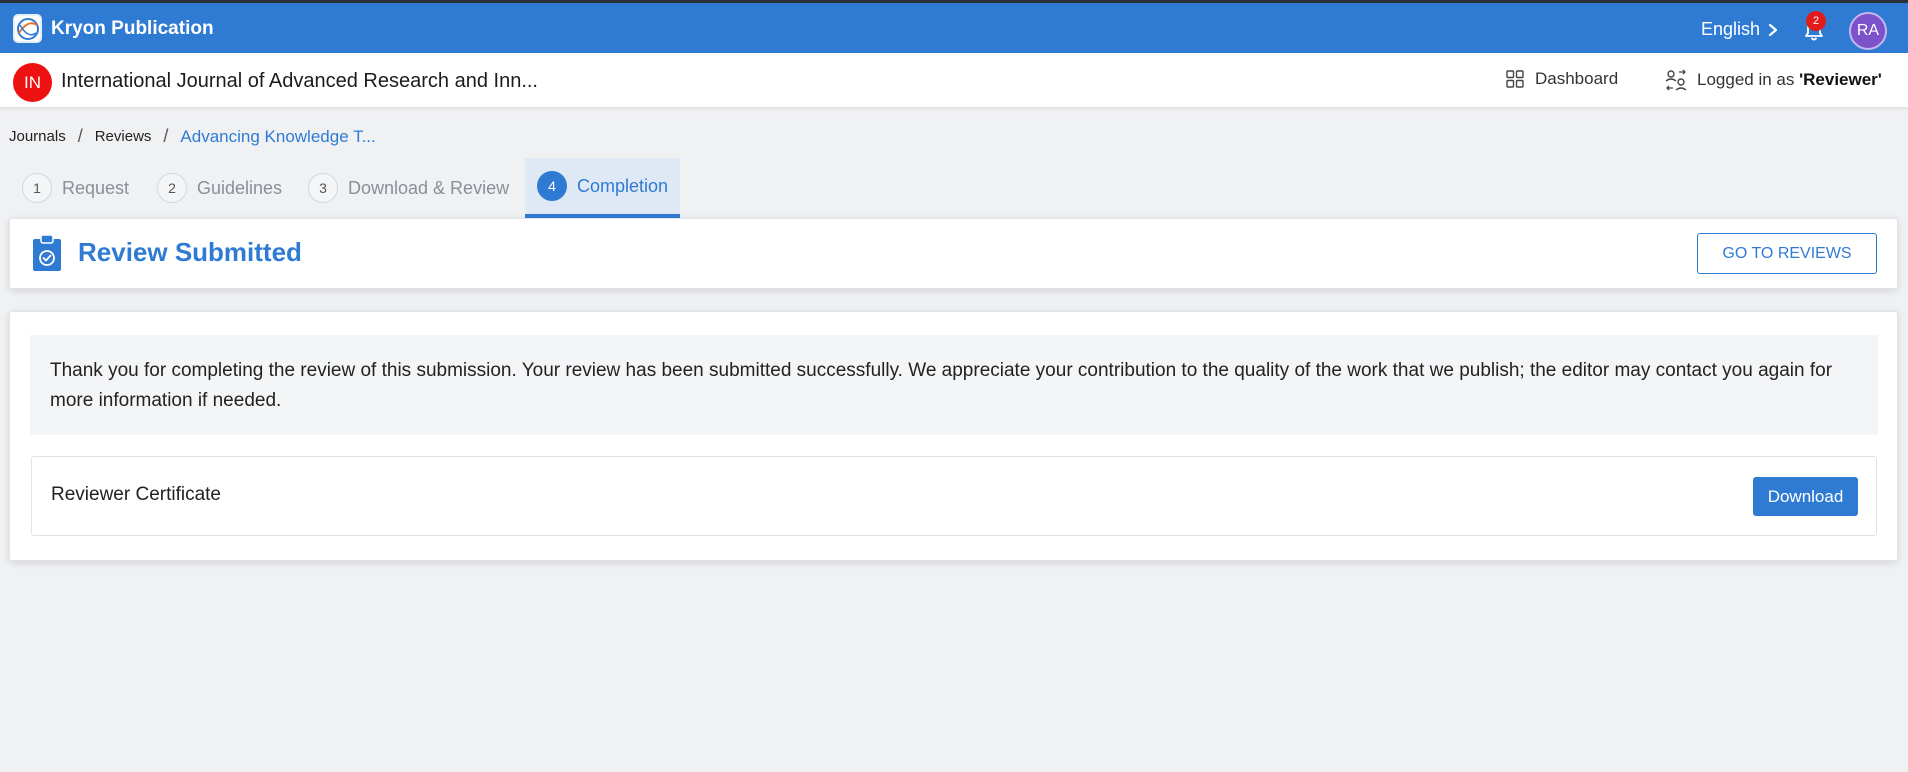 The image size is (1908, 772). I want to click on page-title: Review Submitted, so click(190, 252).